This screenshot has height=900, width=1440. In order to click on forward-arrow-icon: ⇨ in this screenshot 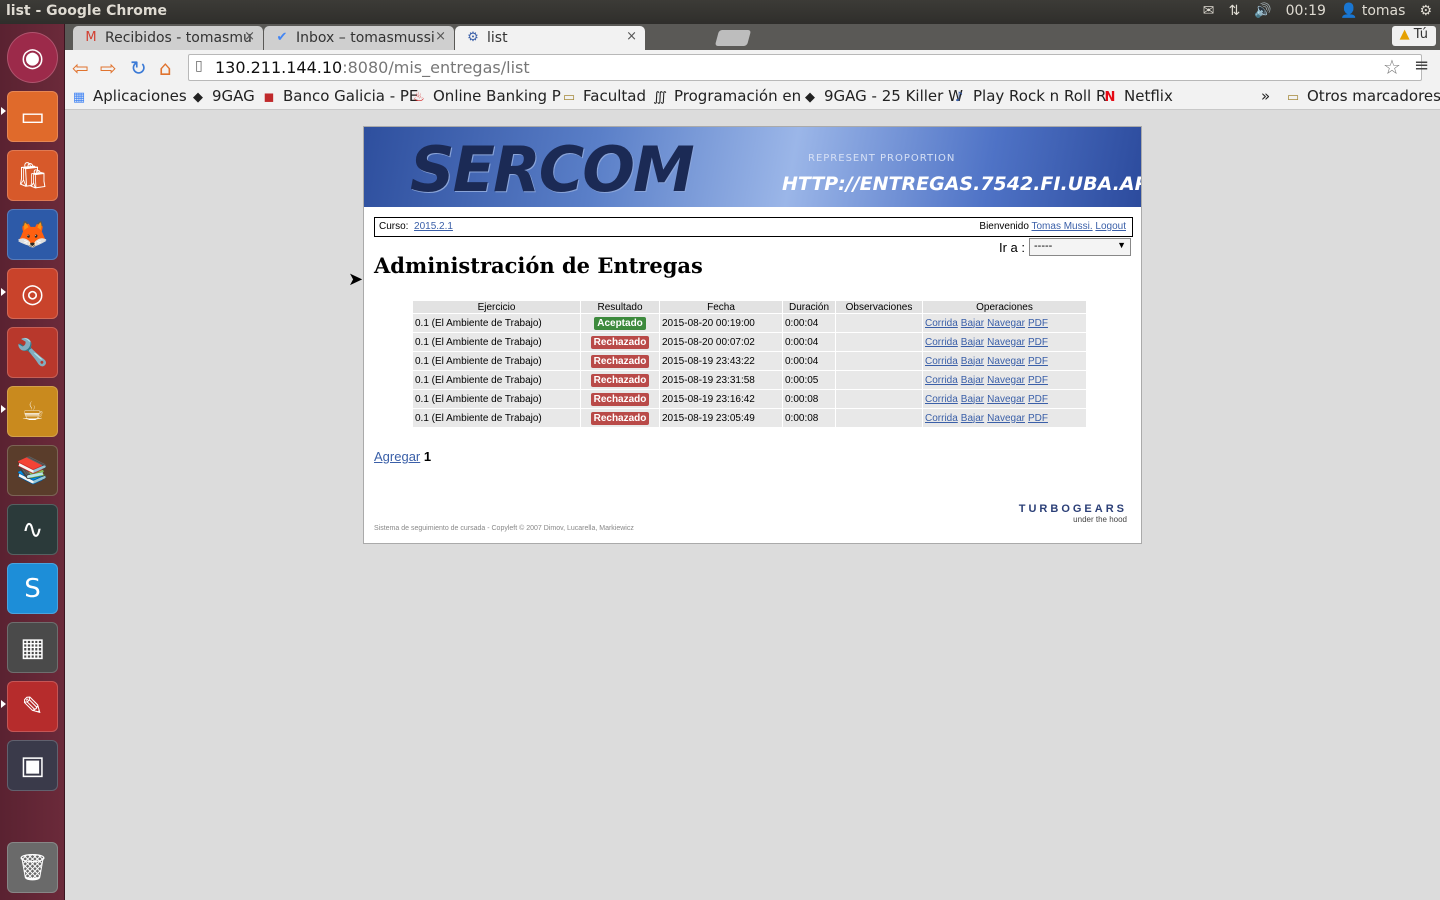, I will do `click(108, 68)`.